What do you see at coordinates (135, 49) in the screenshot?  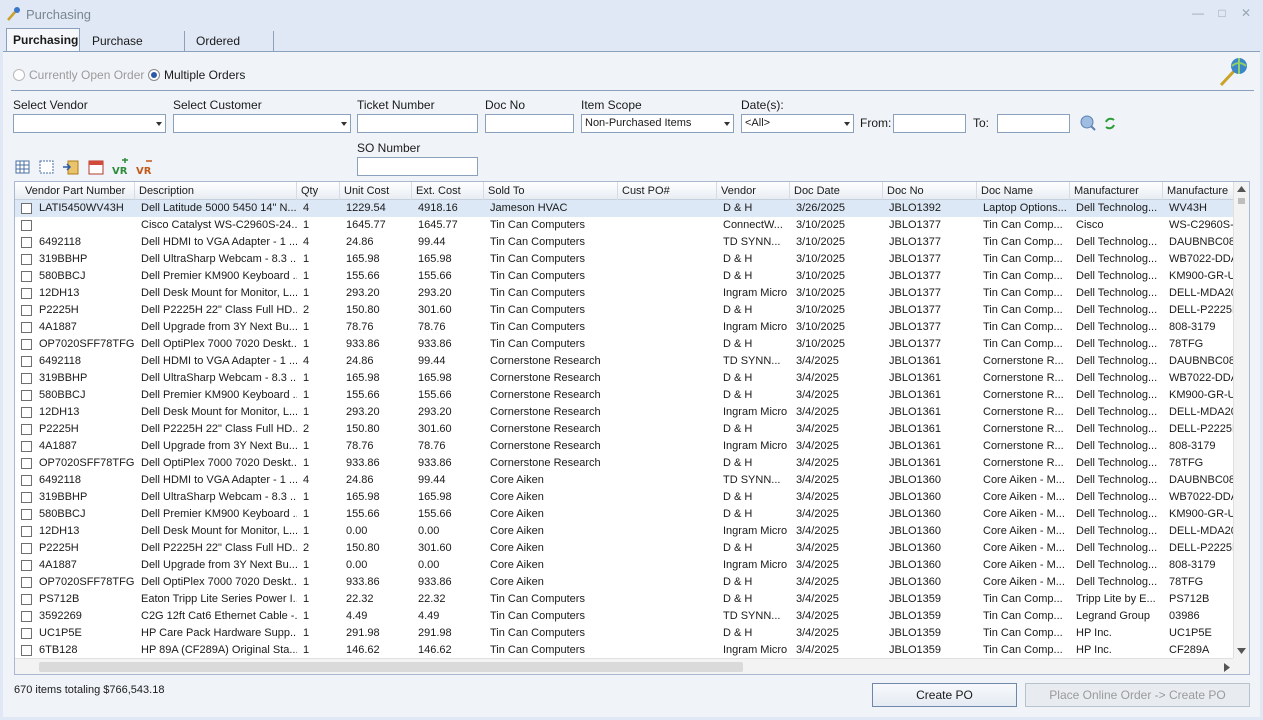 I see `tab-purchase-orders: Purchase Orders` at bounding box center [135, 49].